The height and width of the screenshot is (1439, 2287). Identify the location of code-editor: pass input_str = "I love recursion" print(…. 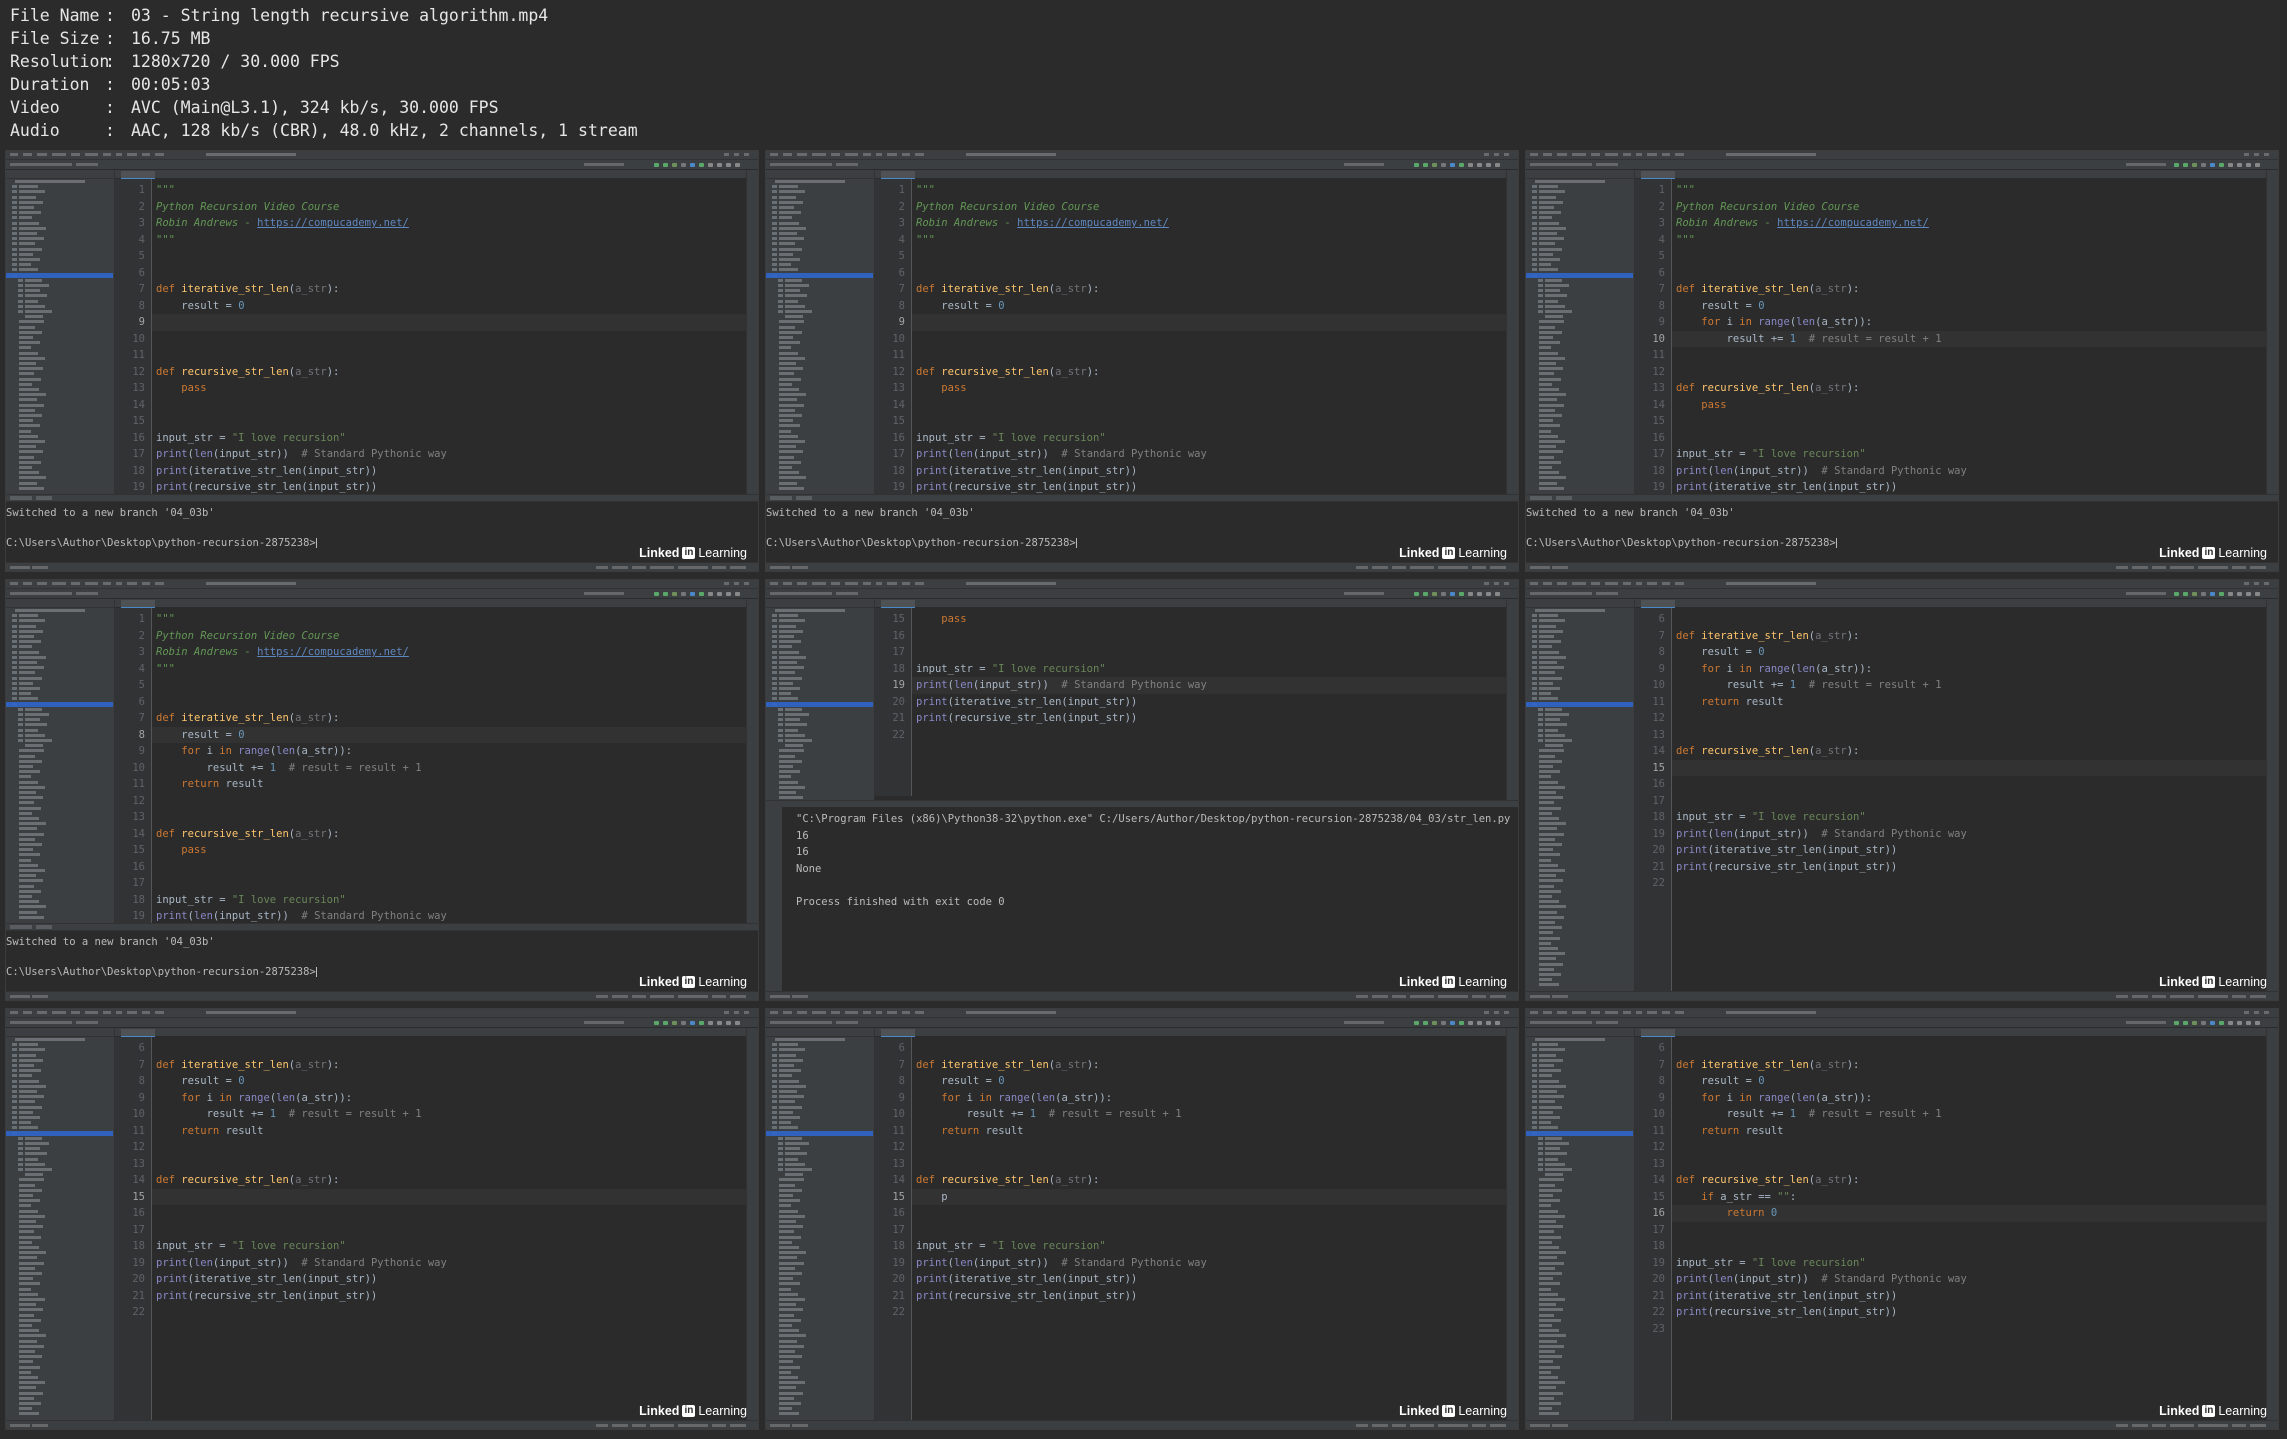
(1209, 702).